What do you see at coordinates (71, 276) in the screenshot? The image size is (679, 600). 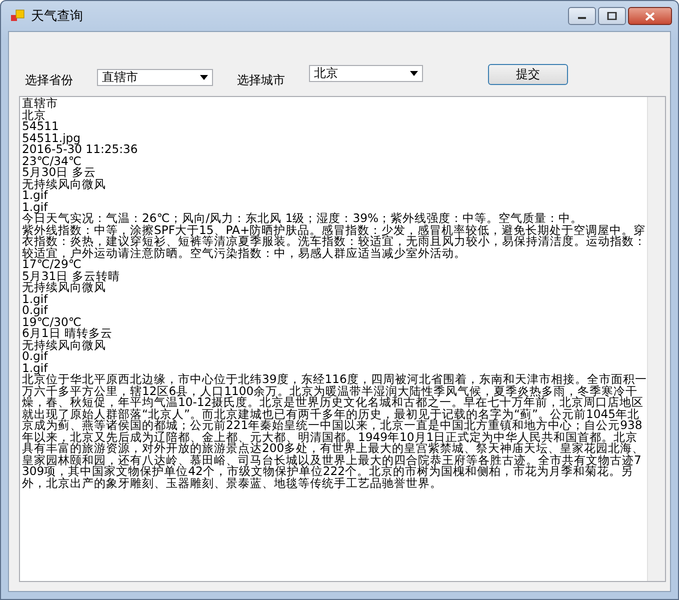 I see `output-line: 5月31日 多云转晴` at bounding box center [71, 276].